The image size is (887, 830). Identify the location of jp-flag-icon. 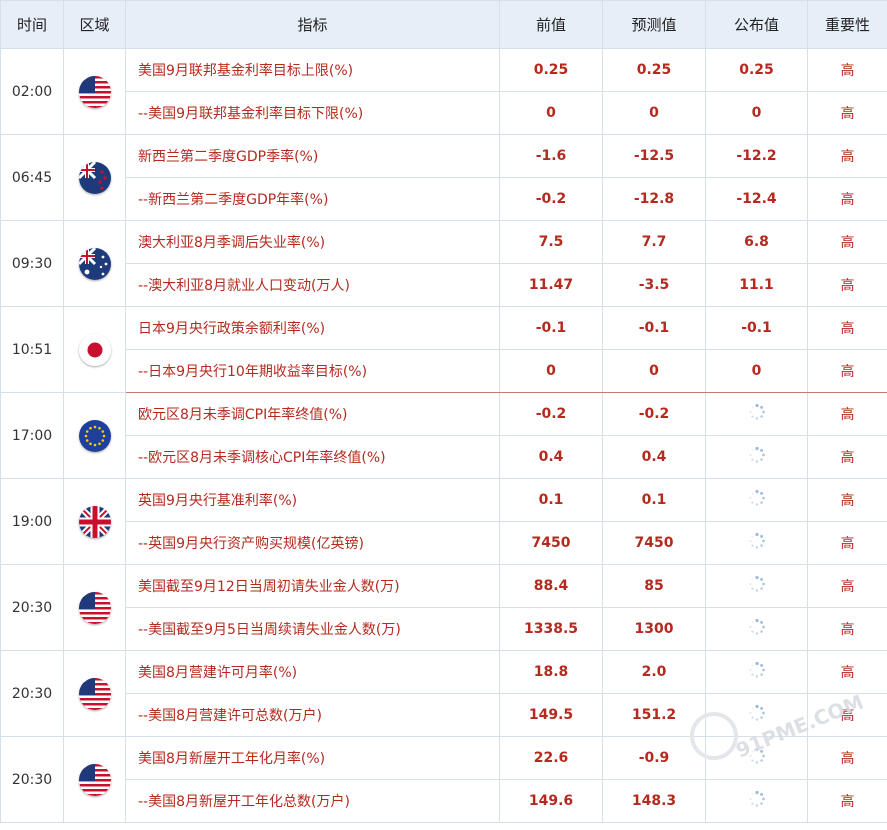
(94, 349).